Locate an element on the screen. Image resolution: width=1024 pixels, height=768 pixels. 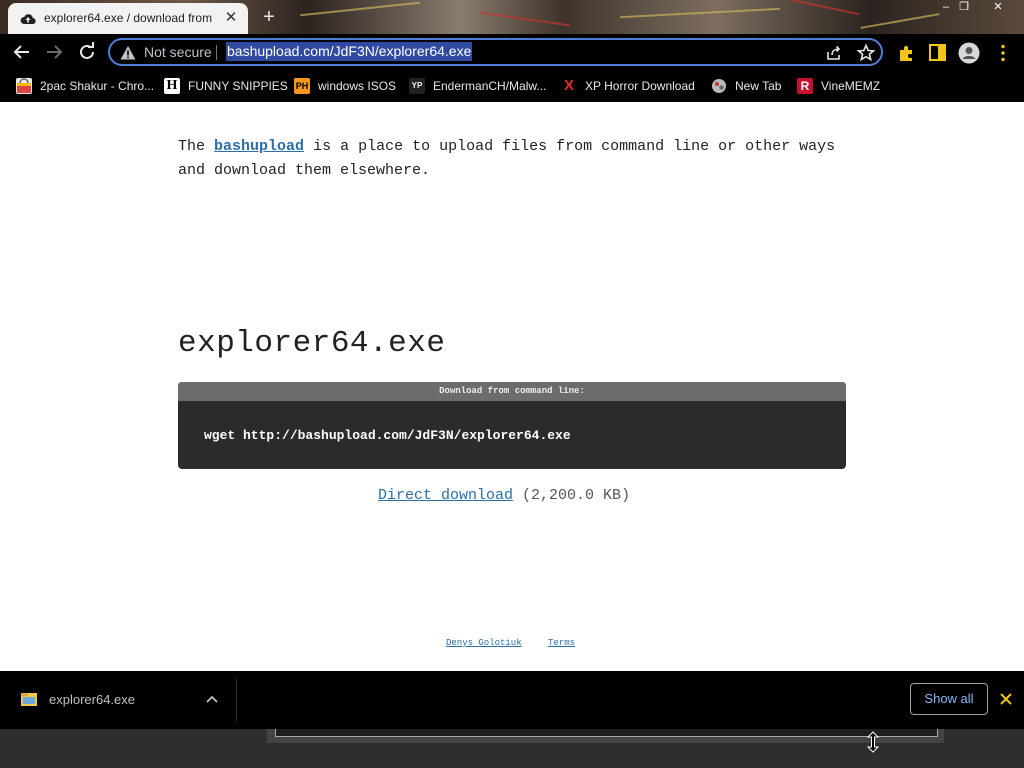
r-logo-icon: R is located at coordinates (805, 86).